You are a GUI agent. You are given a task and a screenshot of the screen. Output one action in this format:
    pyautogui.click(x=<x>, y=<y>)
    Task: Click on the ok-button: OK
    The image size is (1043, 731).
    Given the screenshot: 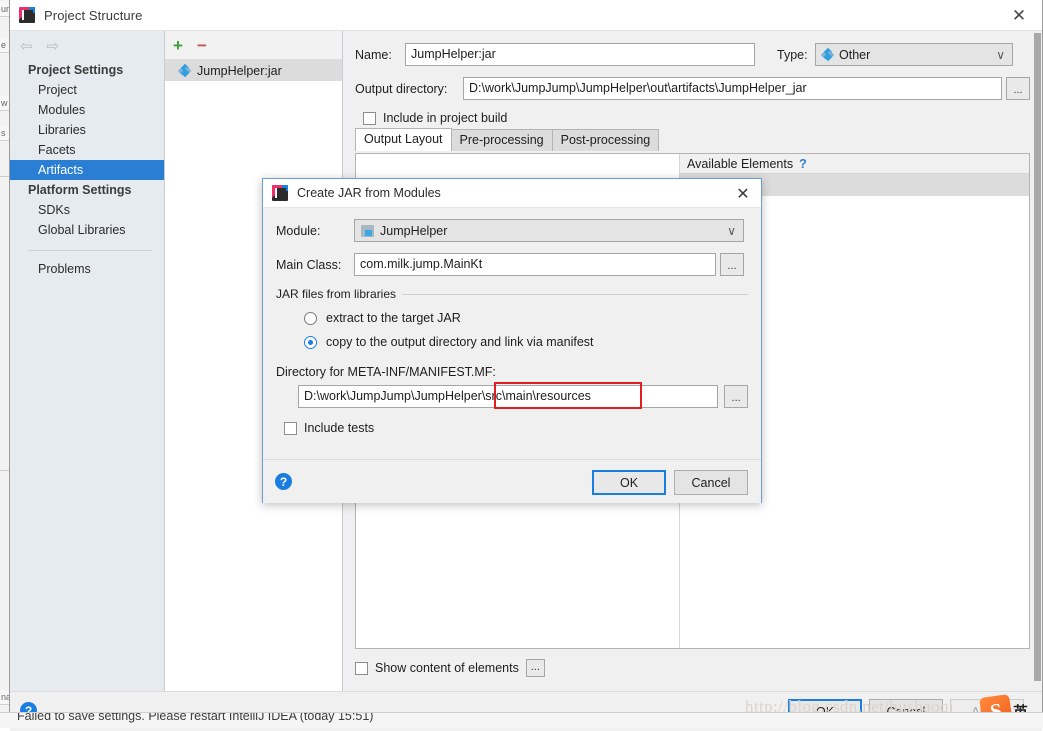 What is the action you would take?
    pyautogui.click(x=629, y=482)
    